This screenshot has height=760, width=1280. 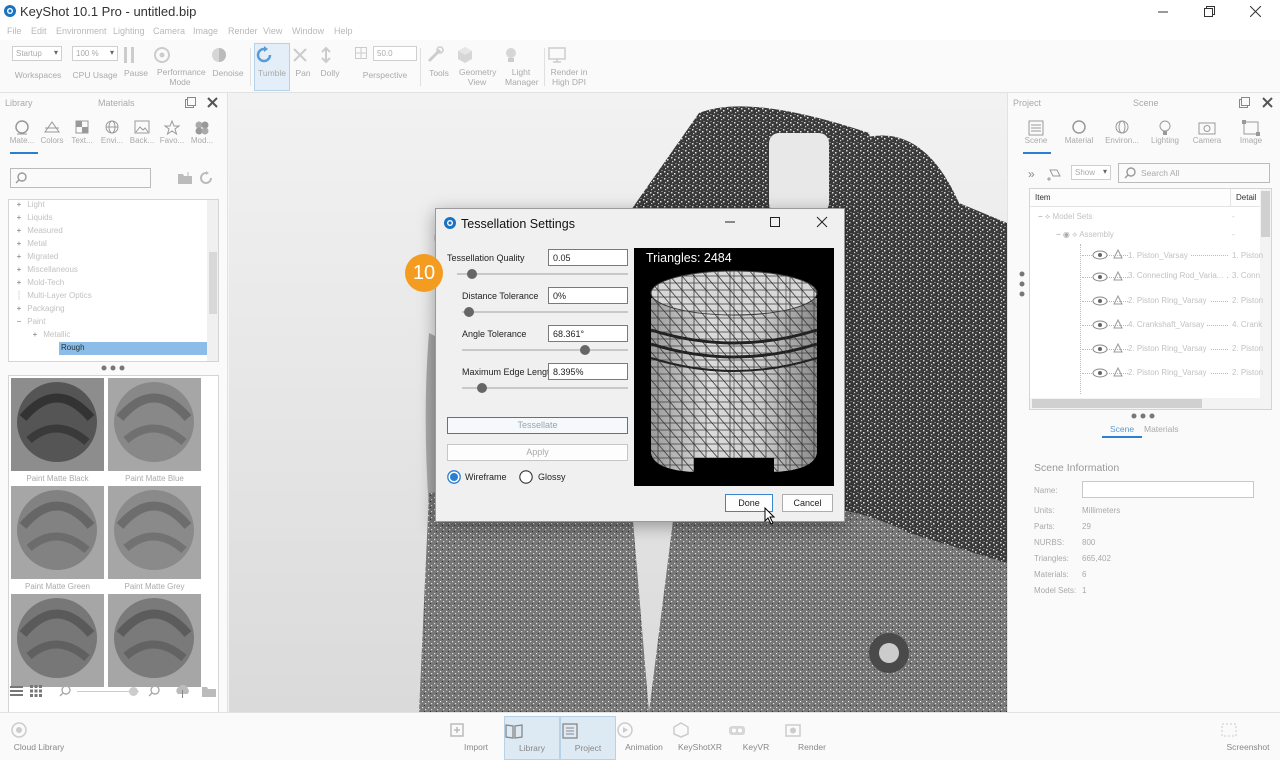 What do you see at coordinates (1207, 132) in the screenshot?
I see `tab-camera: Camera` at bounding box center [1207, 132].